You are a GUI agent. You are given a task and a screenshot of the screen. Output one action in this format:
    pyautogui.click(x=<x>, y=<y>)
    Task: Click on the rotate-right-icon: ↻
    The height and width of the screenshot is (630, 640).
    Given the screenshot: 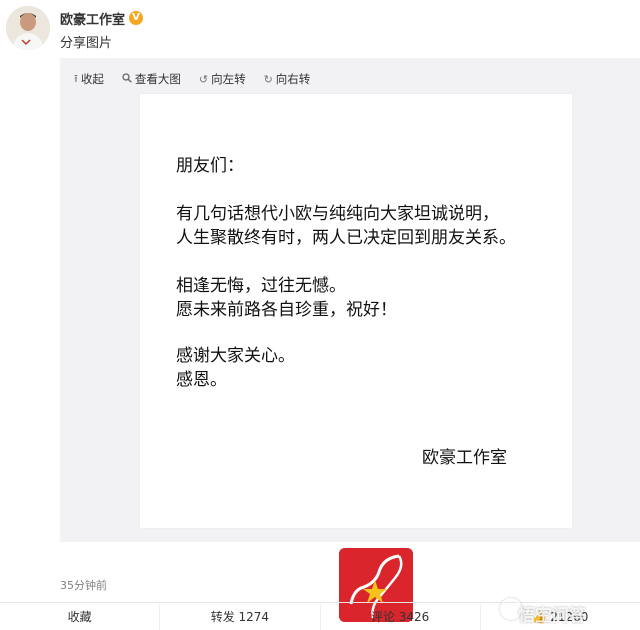 What is the action you would take?
    pyautogui.click(x=268, y=79)
    